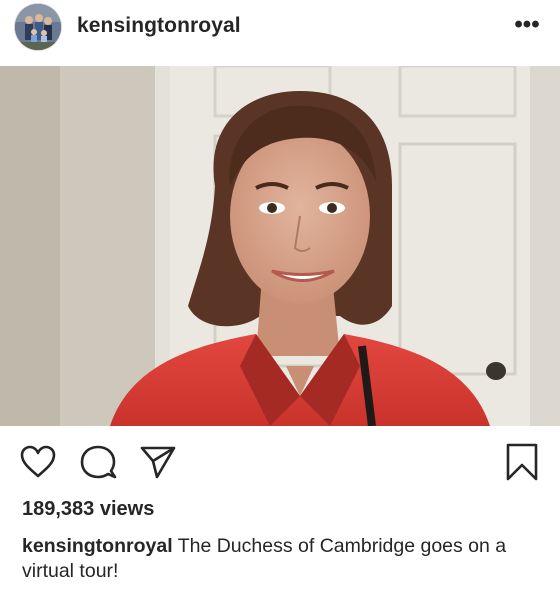 The width and height of the screenshot is (560, 600). What do you see at coordinates (280, 464) in the screenshot?
I see `action-bar` at bounding box center [280, 464].